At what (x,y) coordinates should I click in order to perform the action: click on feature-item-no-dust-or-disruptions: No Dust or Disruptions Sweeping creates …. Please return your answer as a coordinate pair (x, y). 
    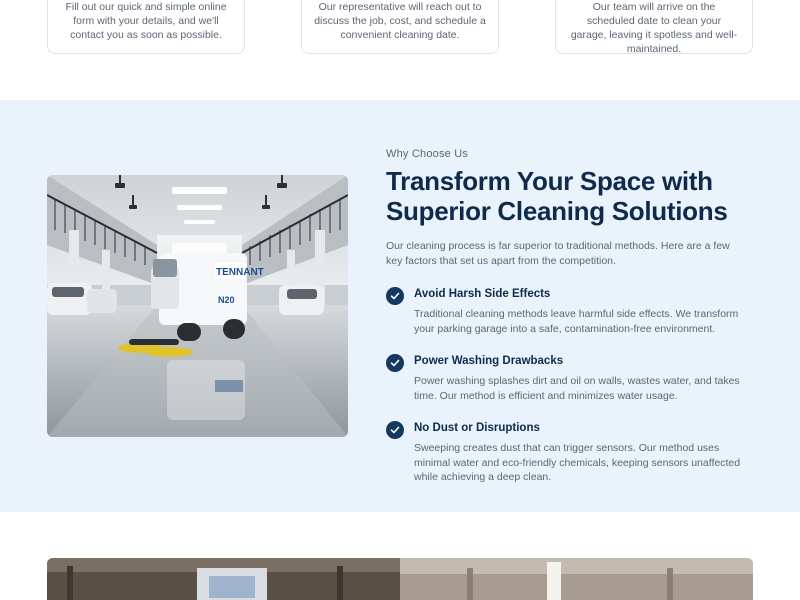
    Looking at the image, I should click on (571, 453).